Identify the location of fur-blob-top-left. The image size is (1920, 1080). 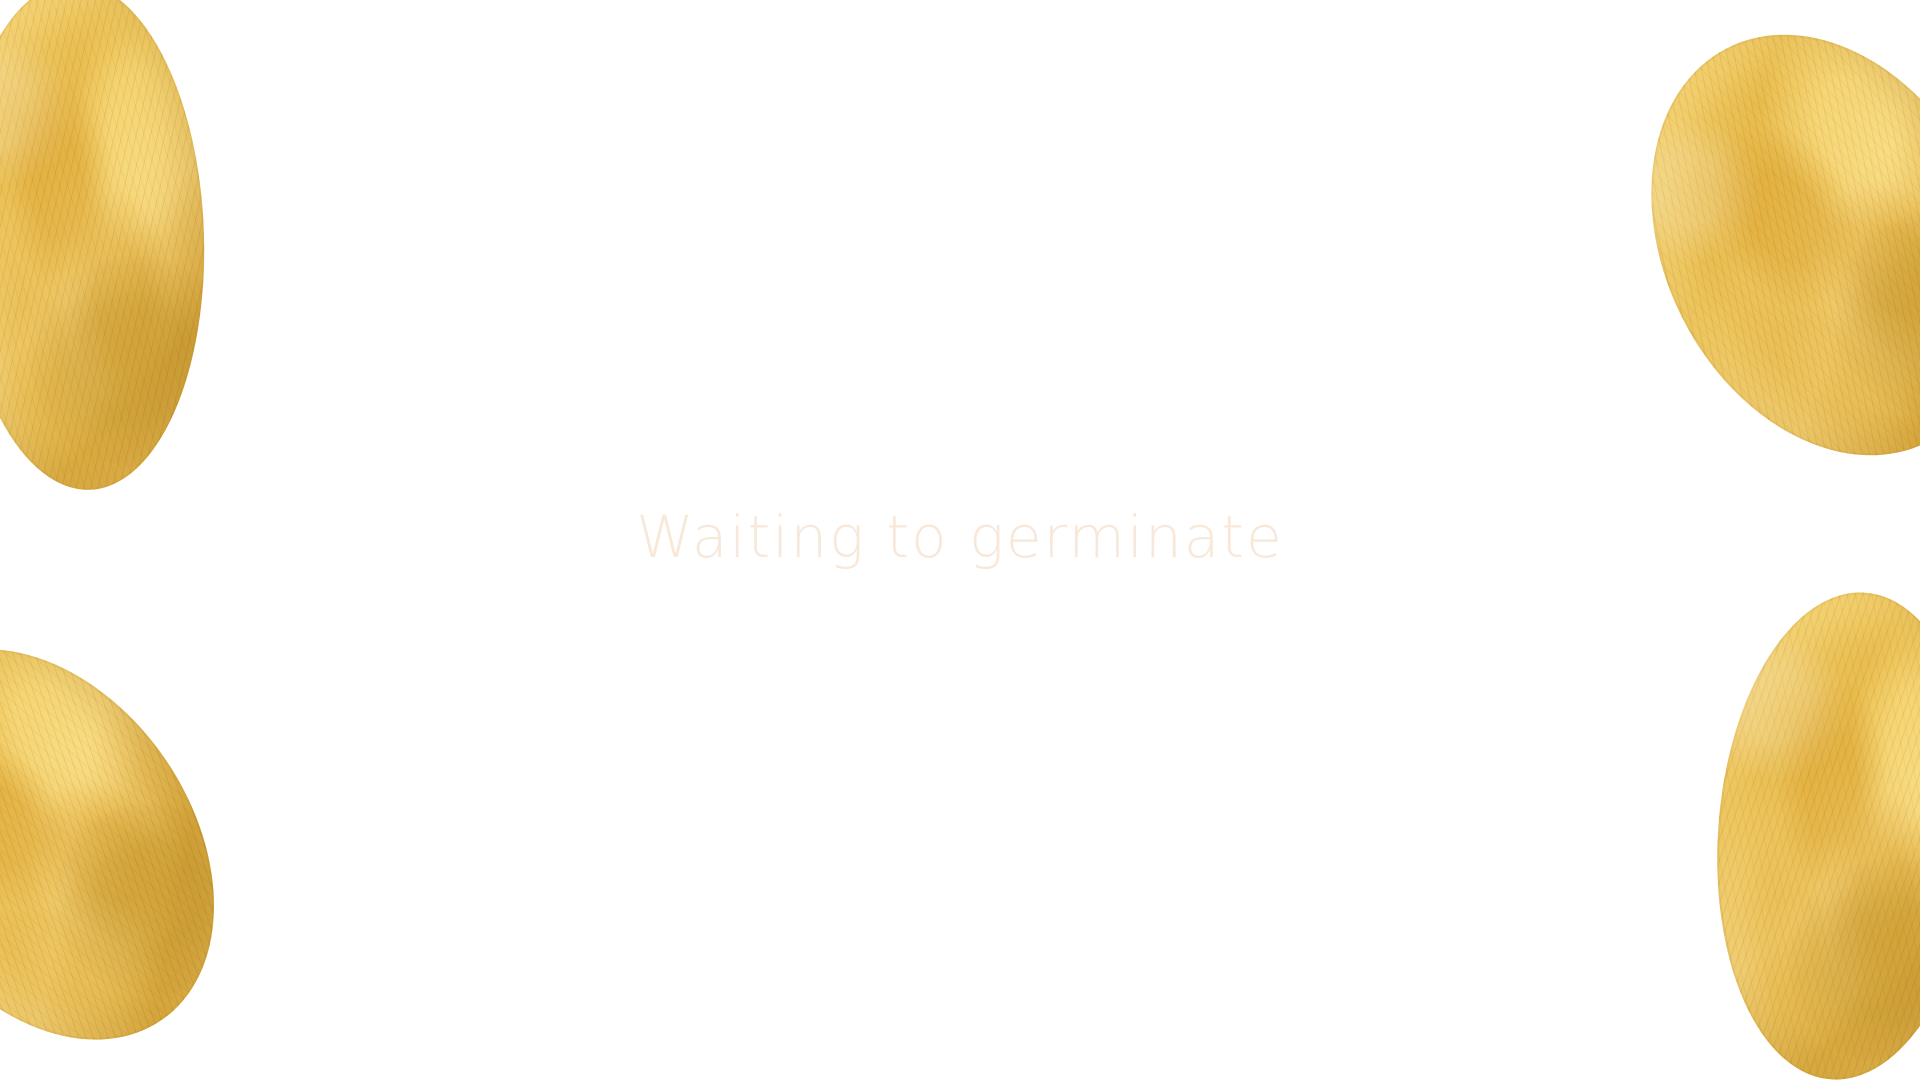
(106, 247).